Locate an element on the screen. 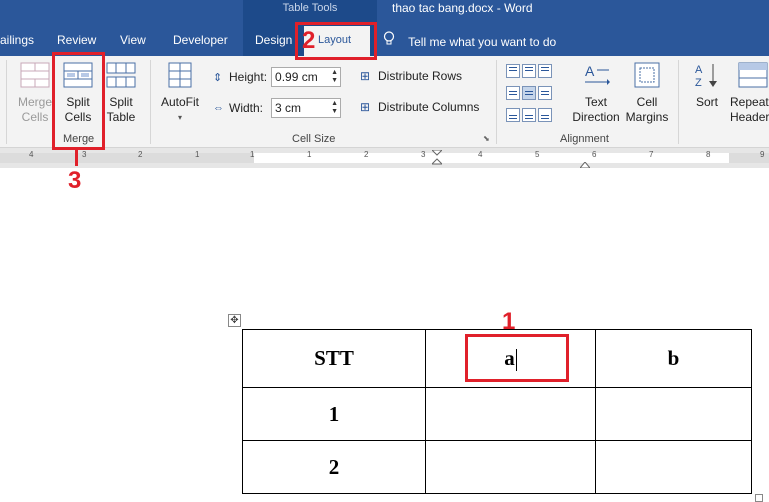  table-cell: b is located at coordinates (673, 358).